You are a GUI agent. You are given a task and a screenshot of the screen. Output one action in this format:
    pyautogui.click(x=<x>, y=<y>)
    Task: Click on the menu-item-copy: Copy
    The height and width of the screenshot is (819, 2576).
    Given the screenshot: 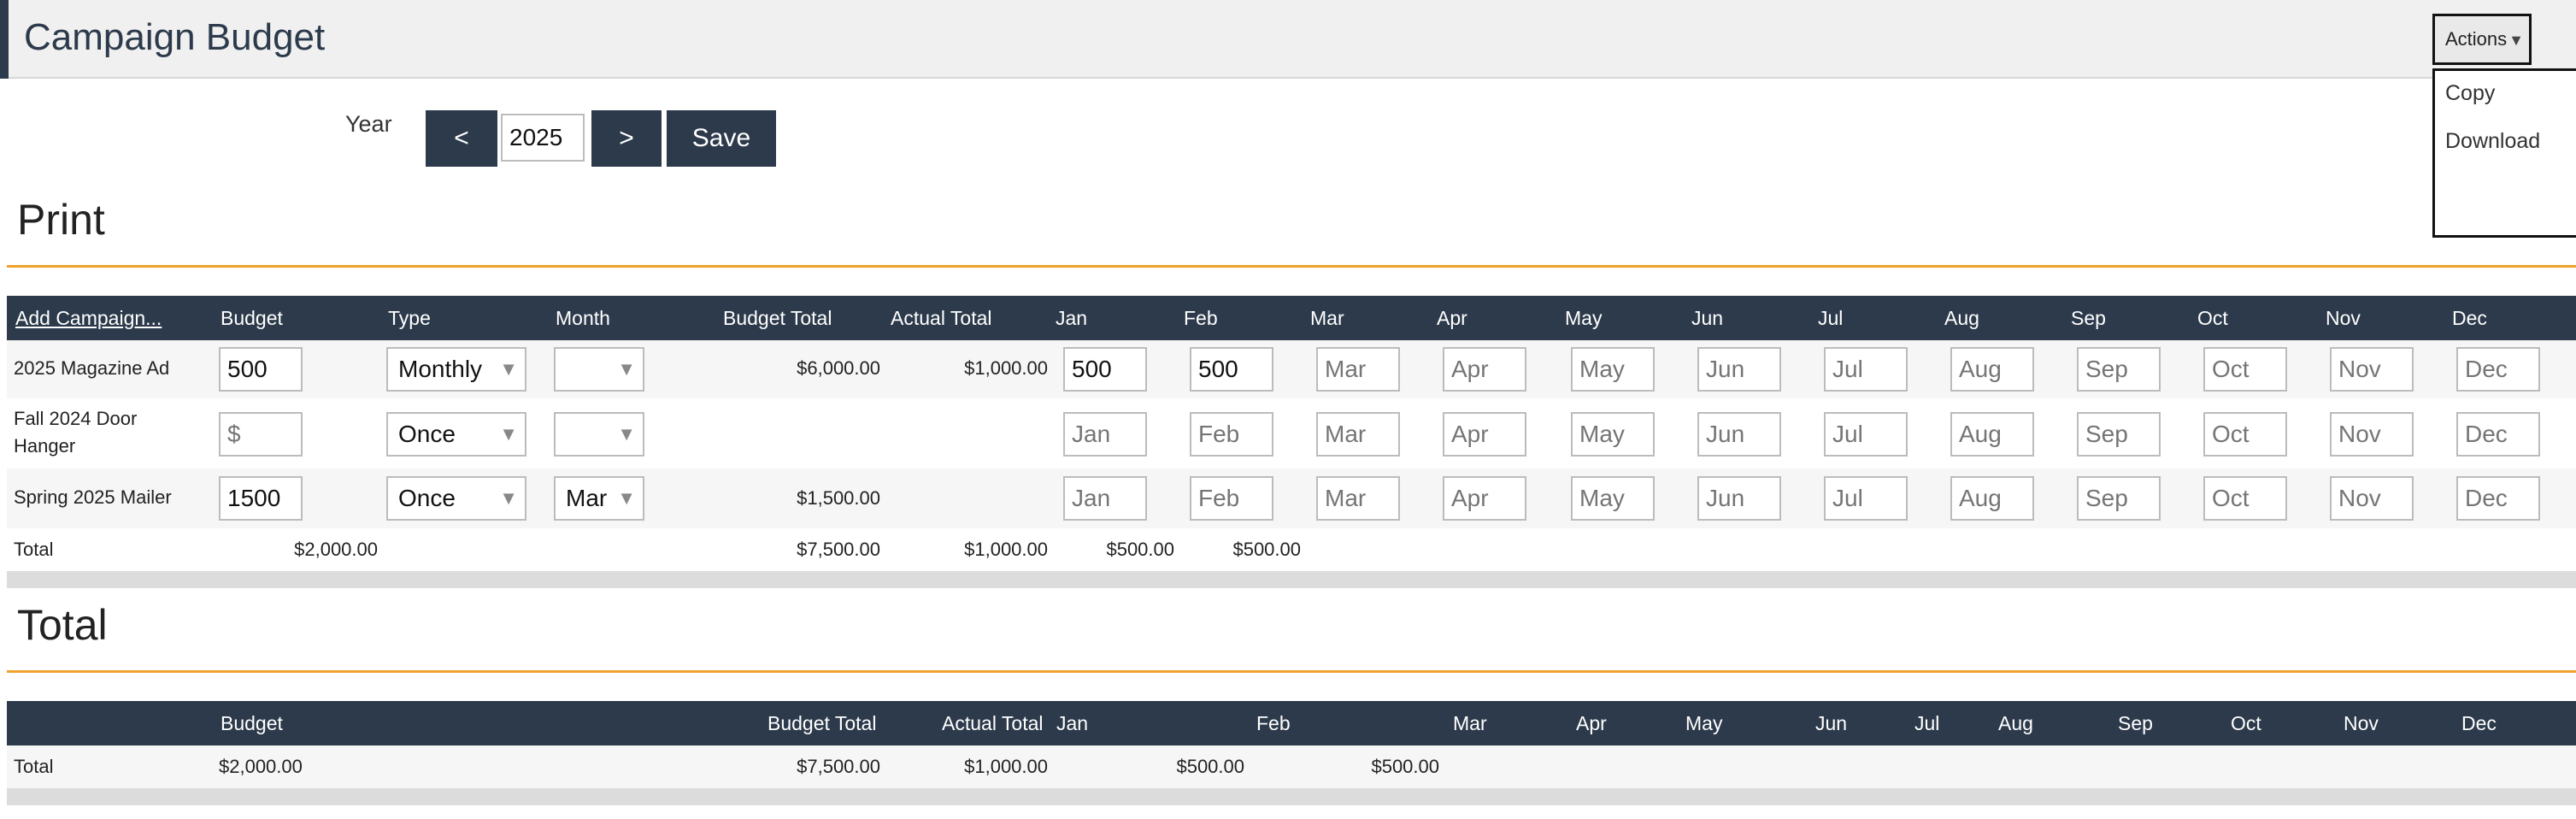 What is the action you would take?
    pyautogui.click(x=2465, y=94)
    